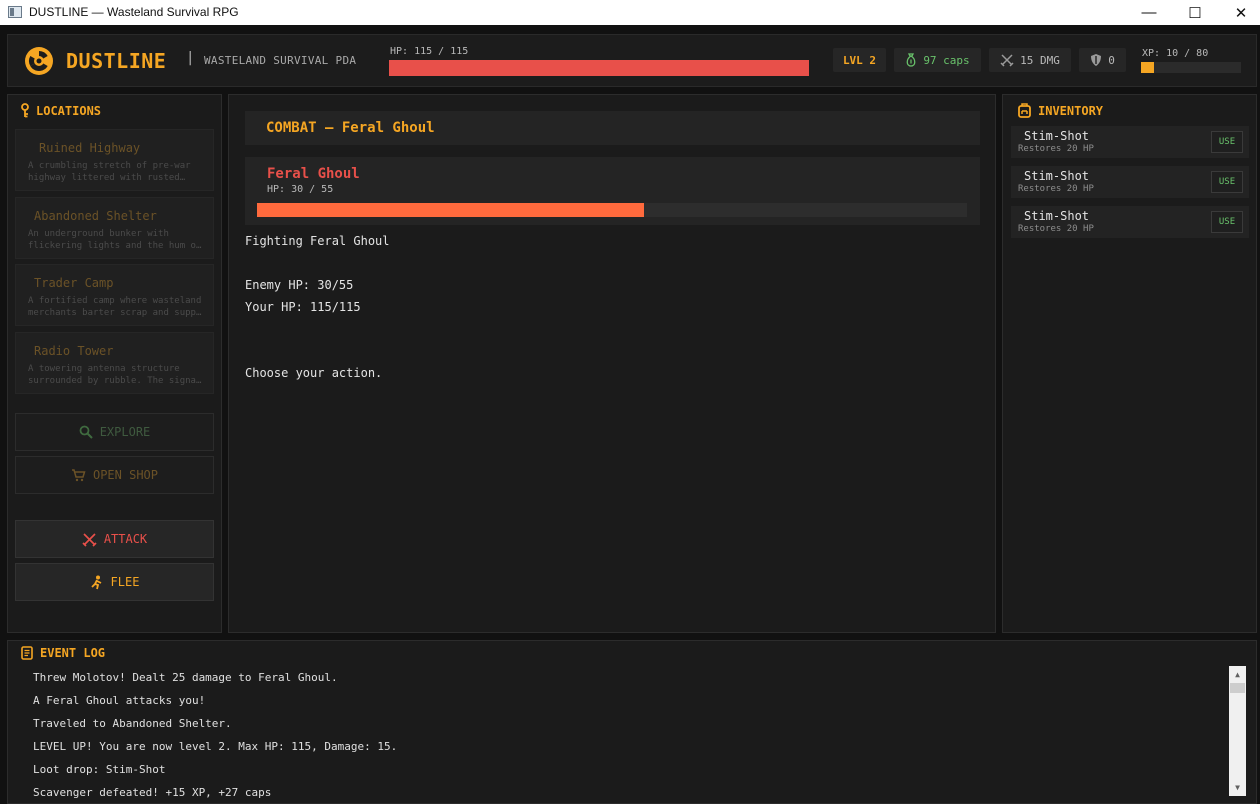 This screenshot has height=804, width=1260. I want to click on damage-badge: 15 DMG, so click(1030, 60).